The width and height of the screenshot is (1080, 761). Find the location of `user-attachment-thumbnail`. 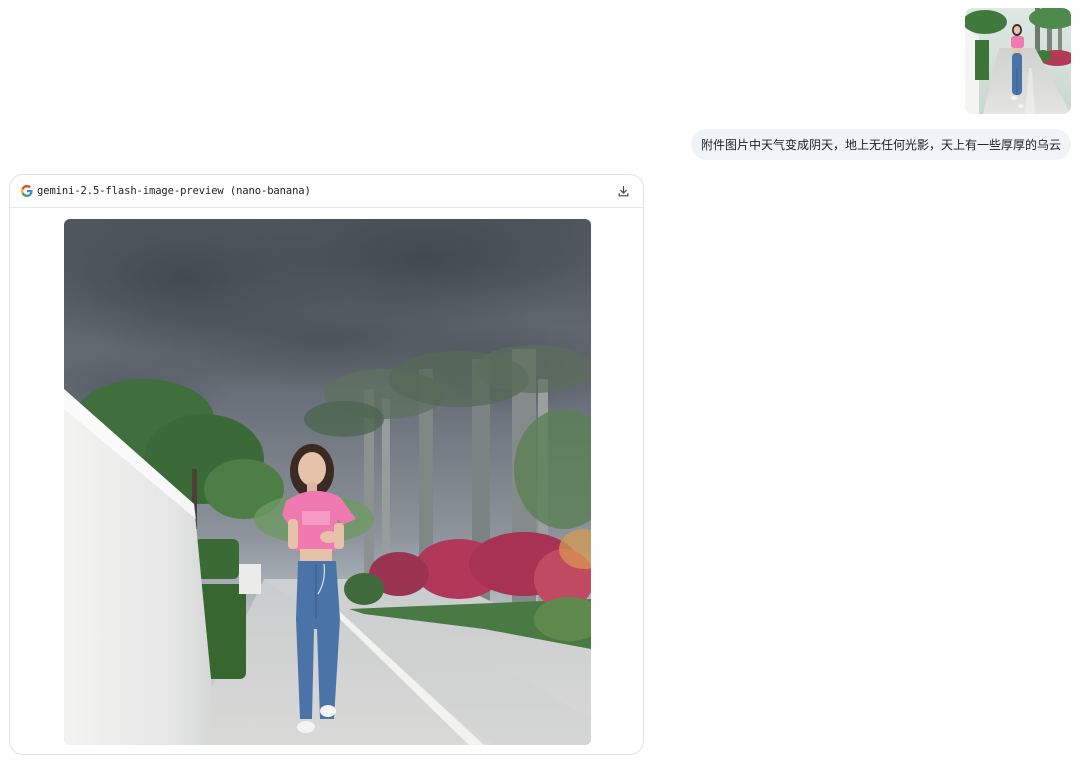

user-attachment-thumbnail is located at coordinates (1018, 61).